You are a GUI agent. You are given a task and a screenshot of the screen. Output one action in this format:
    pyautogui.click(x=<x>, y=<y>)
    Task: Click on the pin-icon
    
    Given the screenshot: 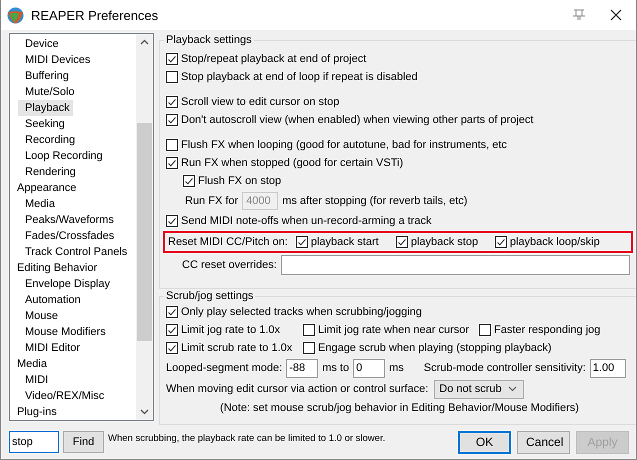 What is the action you would take?
    pyautogui.click(x=579, y=15)
    